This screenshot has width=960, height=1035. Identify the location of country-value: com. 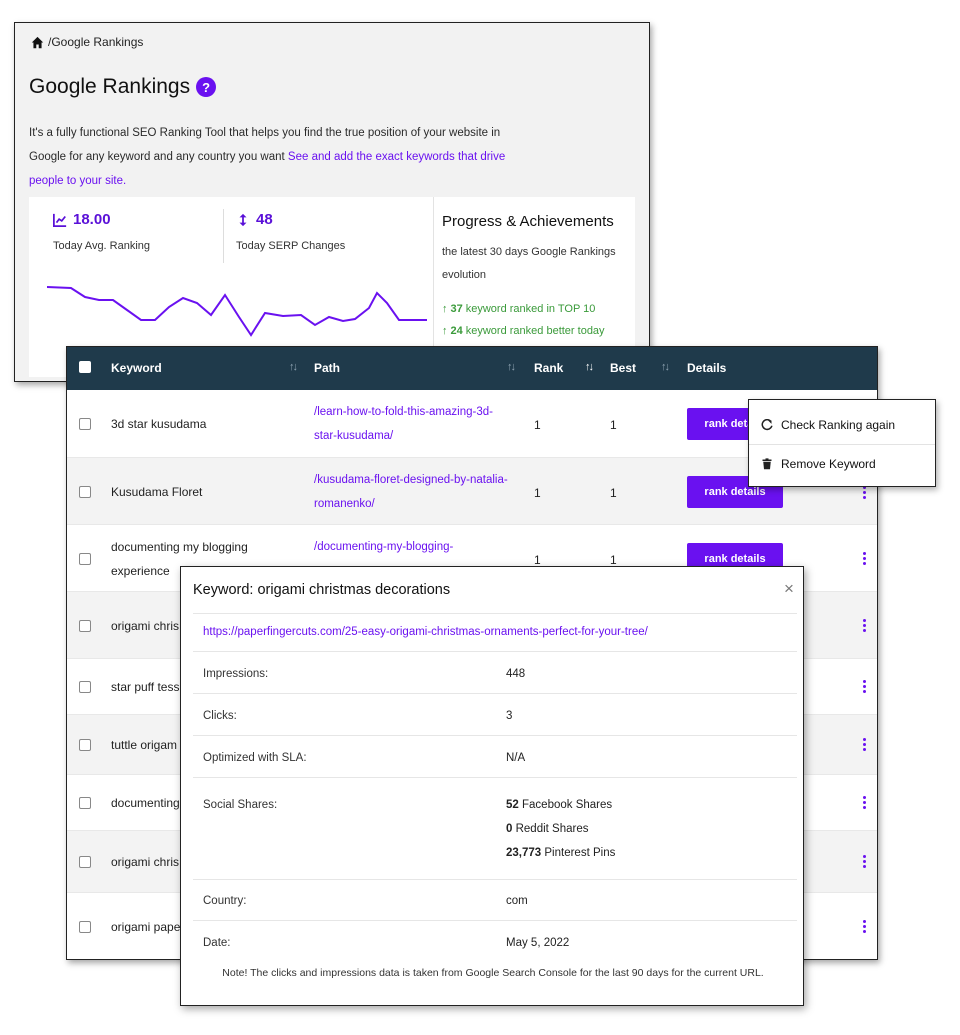
(517, 901).